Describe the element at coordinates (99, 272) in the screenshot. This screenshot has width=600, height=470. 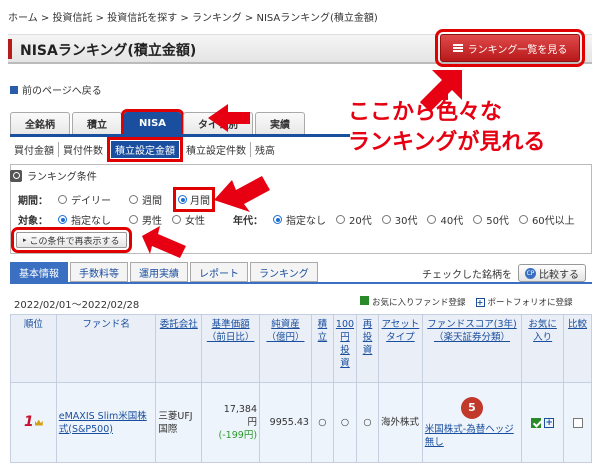
I see `info-tab-fees: 手数料等` at that location.